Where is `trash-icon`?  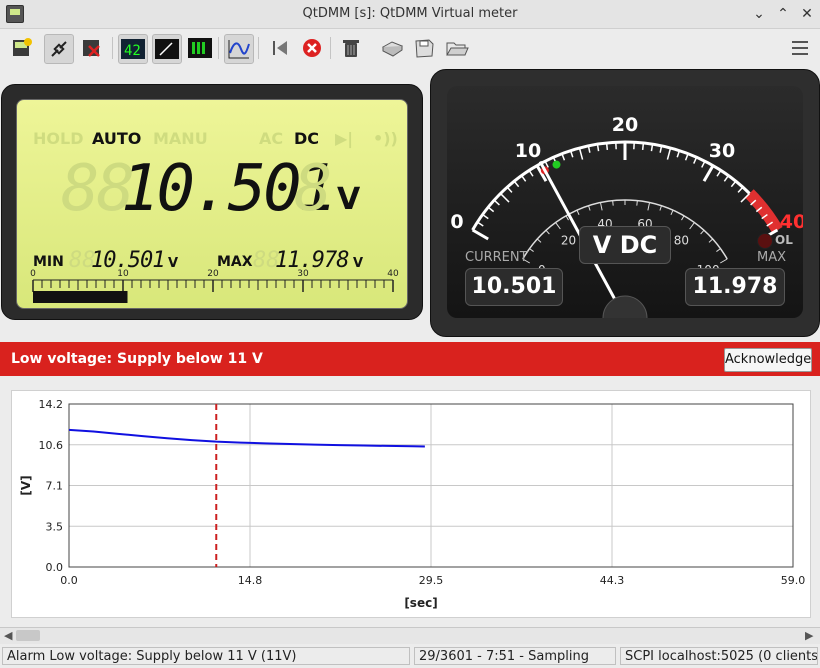
trash-icon is located at coordinates (351, 48).